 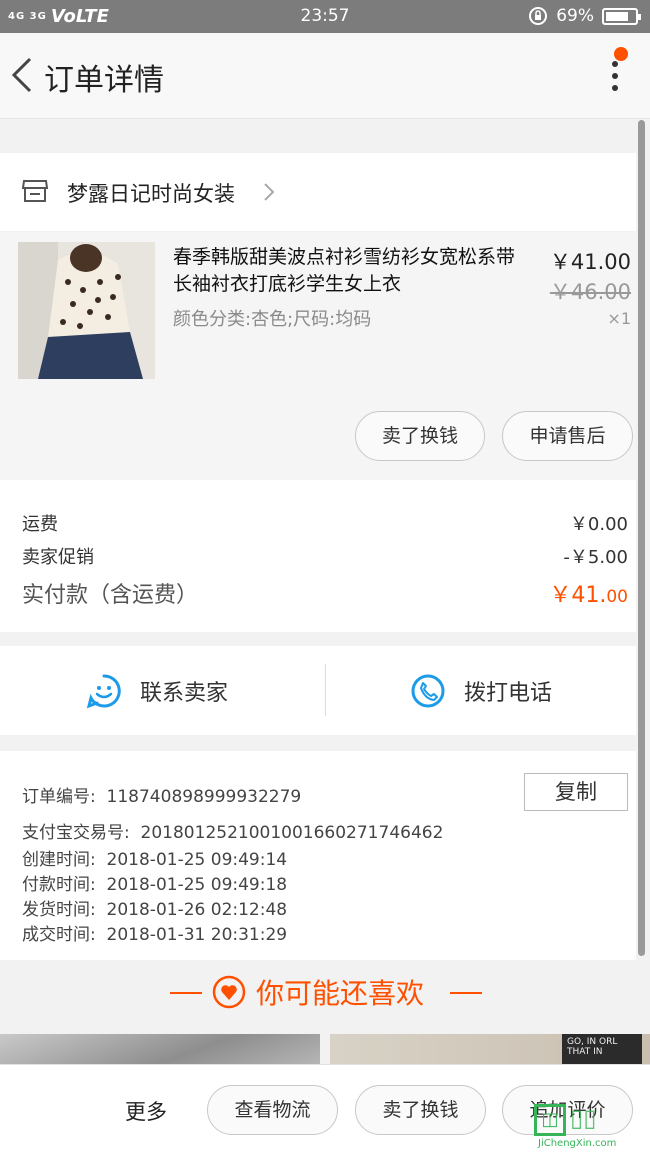 I want to click on product-original-price: ￥46.00, so click(x=590, y=292).